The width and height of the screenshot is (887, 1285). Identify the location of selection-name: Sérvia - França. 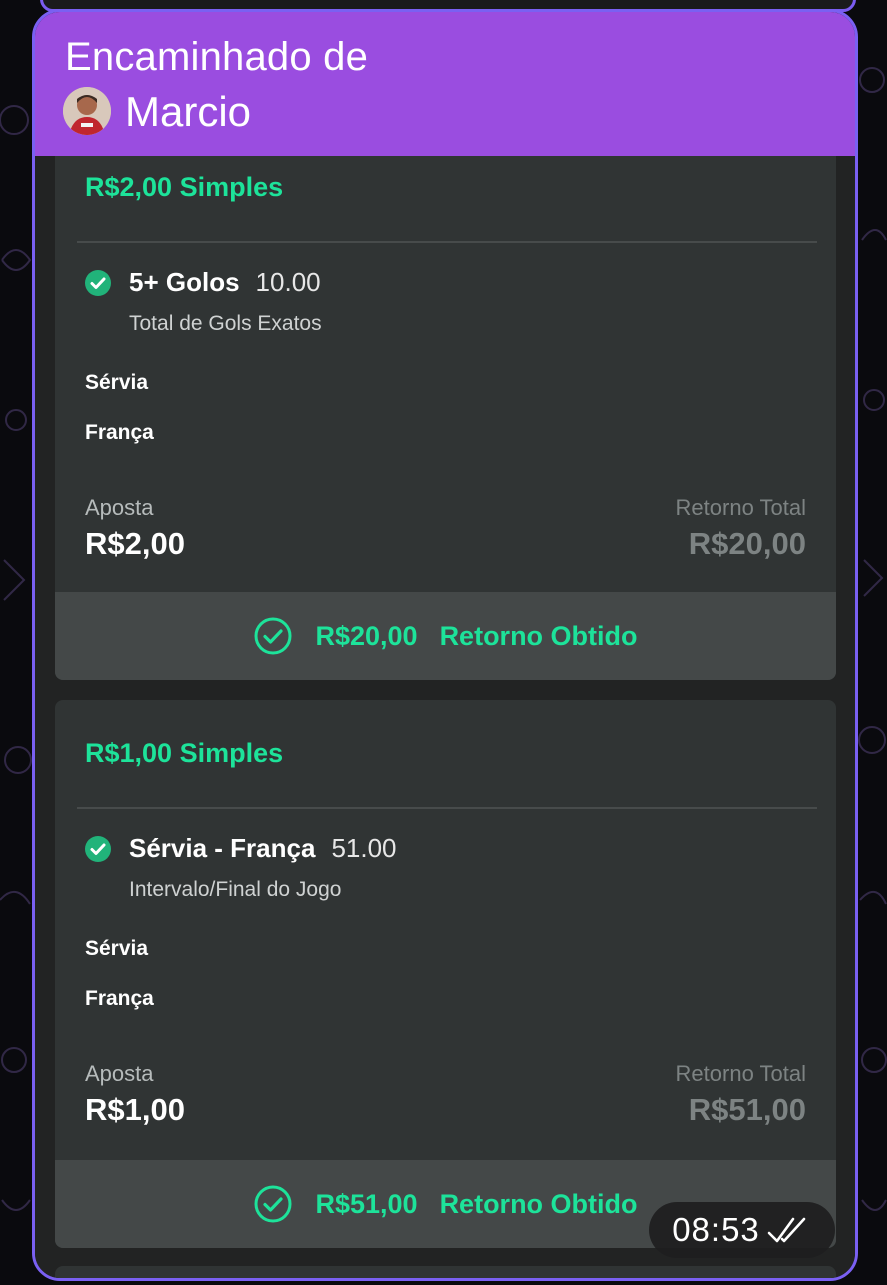
(222, 848).